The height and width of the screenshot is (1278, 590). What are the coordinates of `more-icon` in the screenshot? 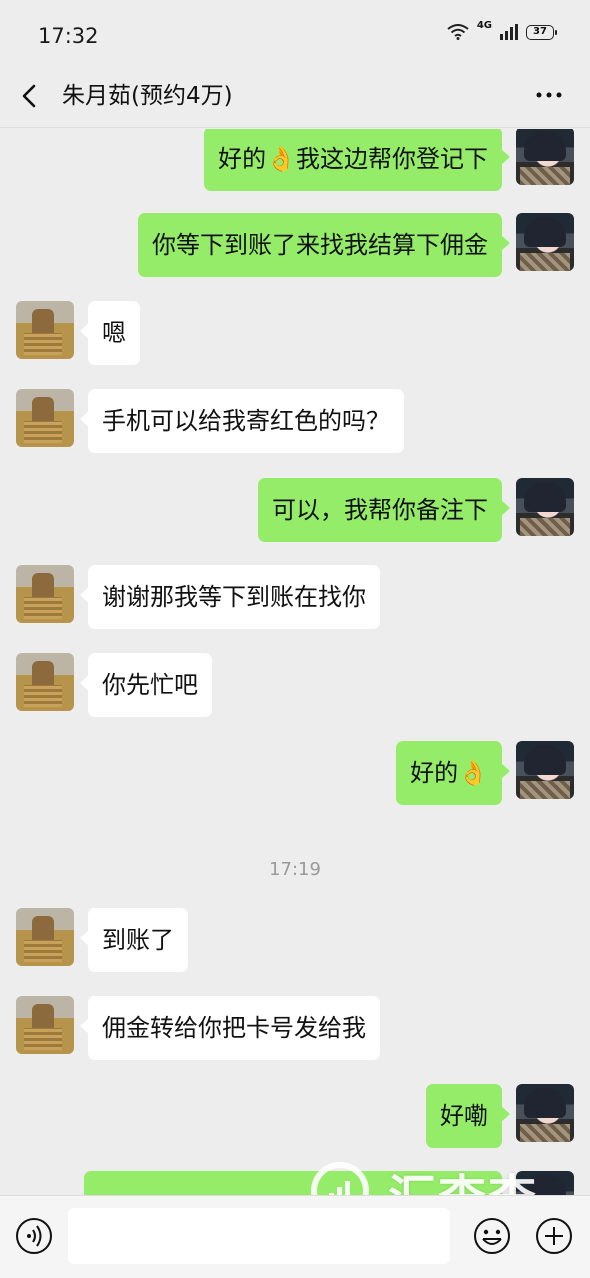 It's located at (549, 95).